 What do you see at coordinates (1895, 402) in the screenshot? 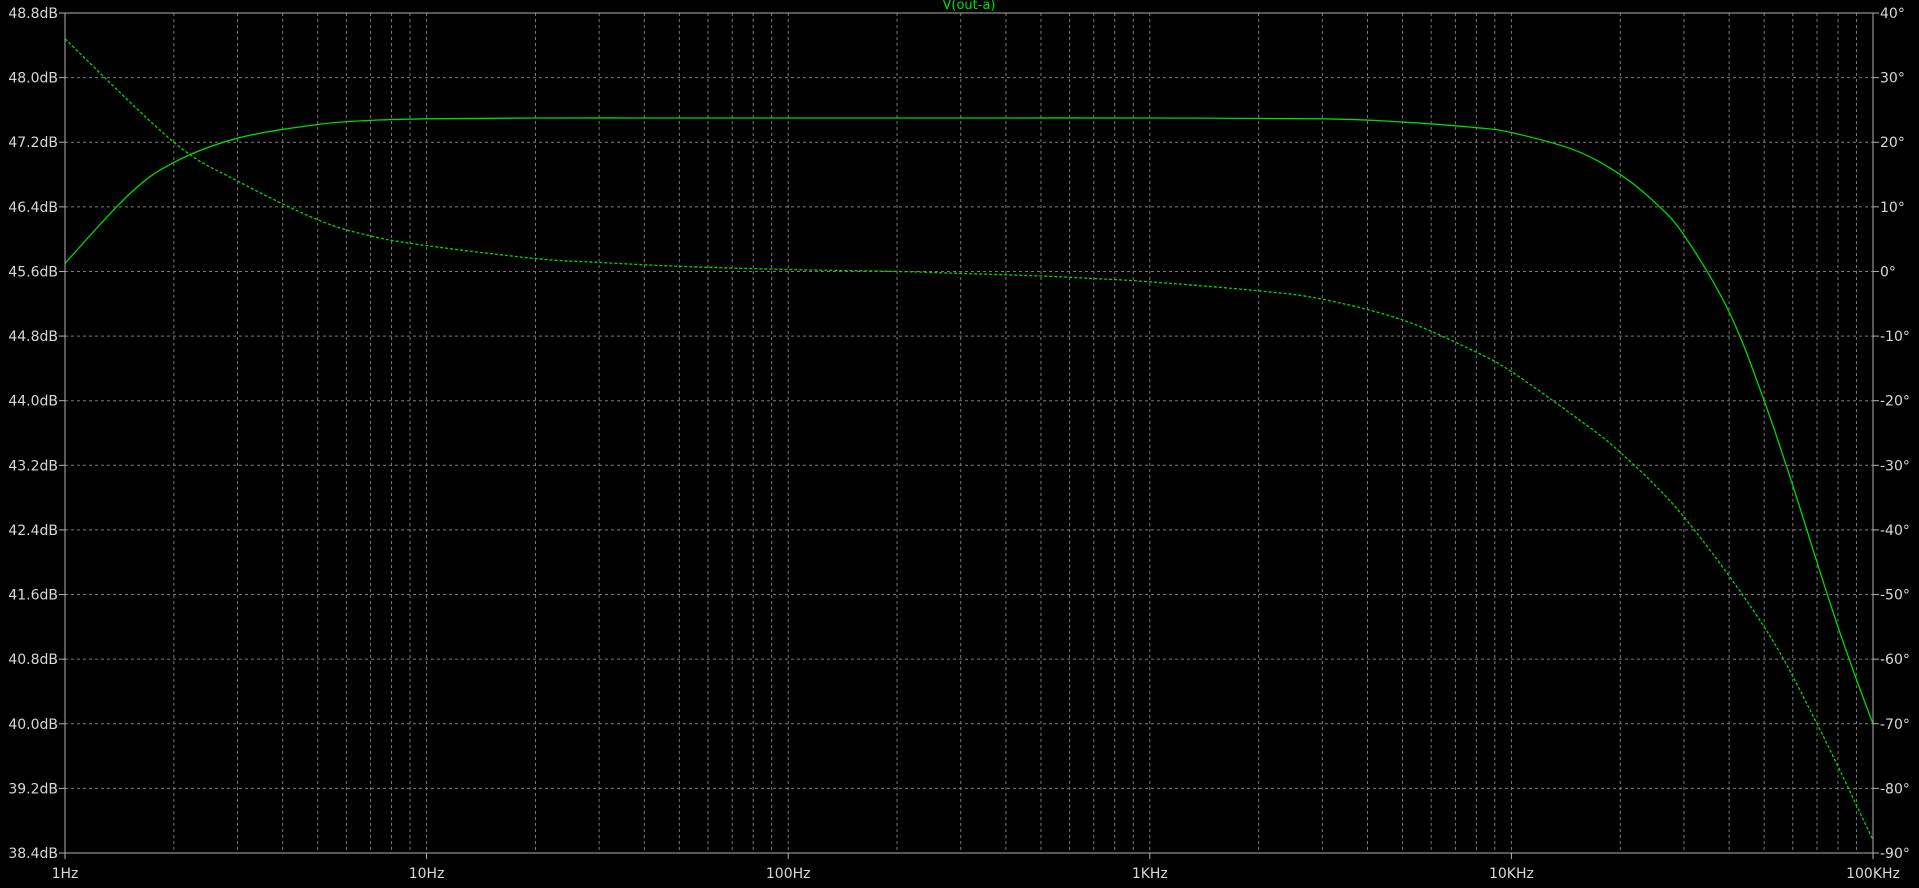
I see `y-right-tick-label: -20°` at bounding box center [1895, 402].